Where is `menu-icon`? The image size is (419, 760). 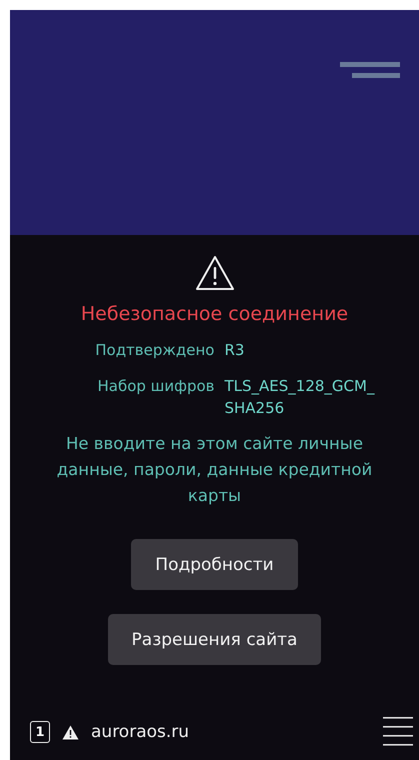 menu-icon is located at coordinates (398, 732).